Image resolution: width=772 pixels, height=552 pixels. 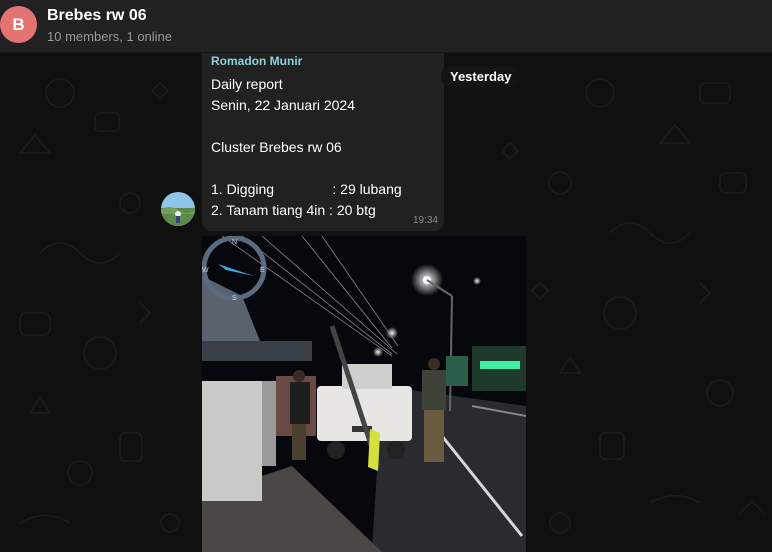 I want to click on group-avatar: B, so click(x=18, y=24).